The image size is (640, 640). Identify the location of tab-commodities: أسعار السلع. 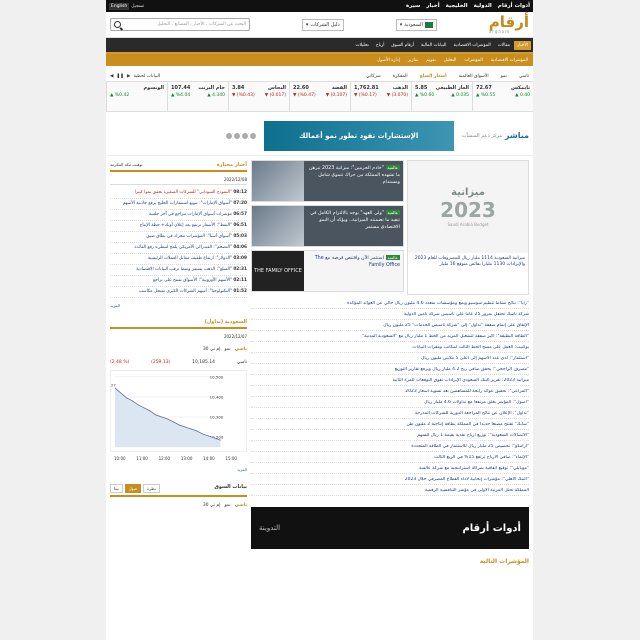
(433, 76).